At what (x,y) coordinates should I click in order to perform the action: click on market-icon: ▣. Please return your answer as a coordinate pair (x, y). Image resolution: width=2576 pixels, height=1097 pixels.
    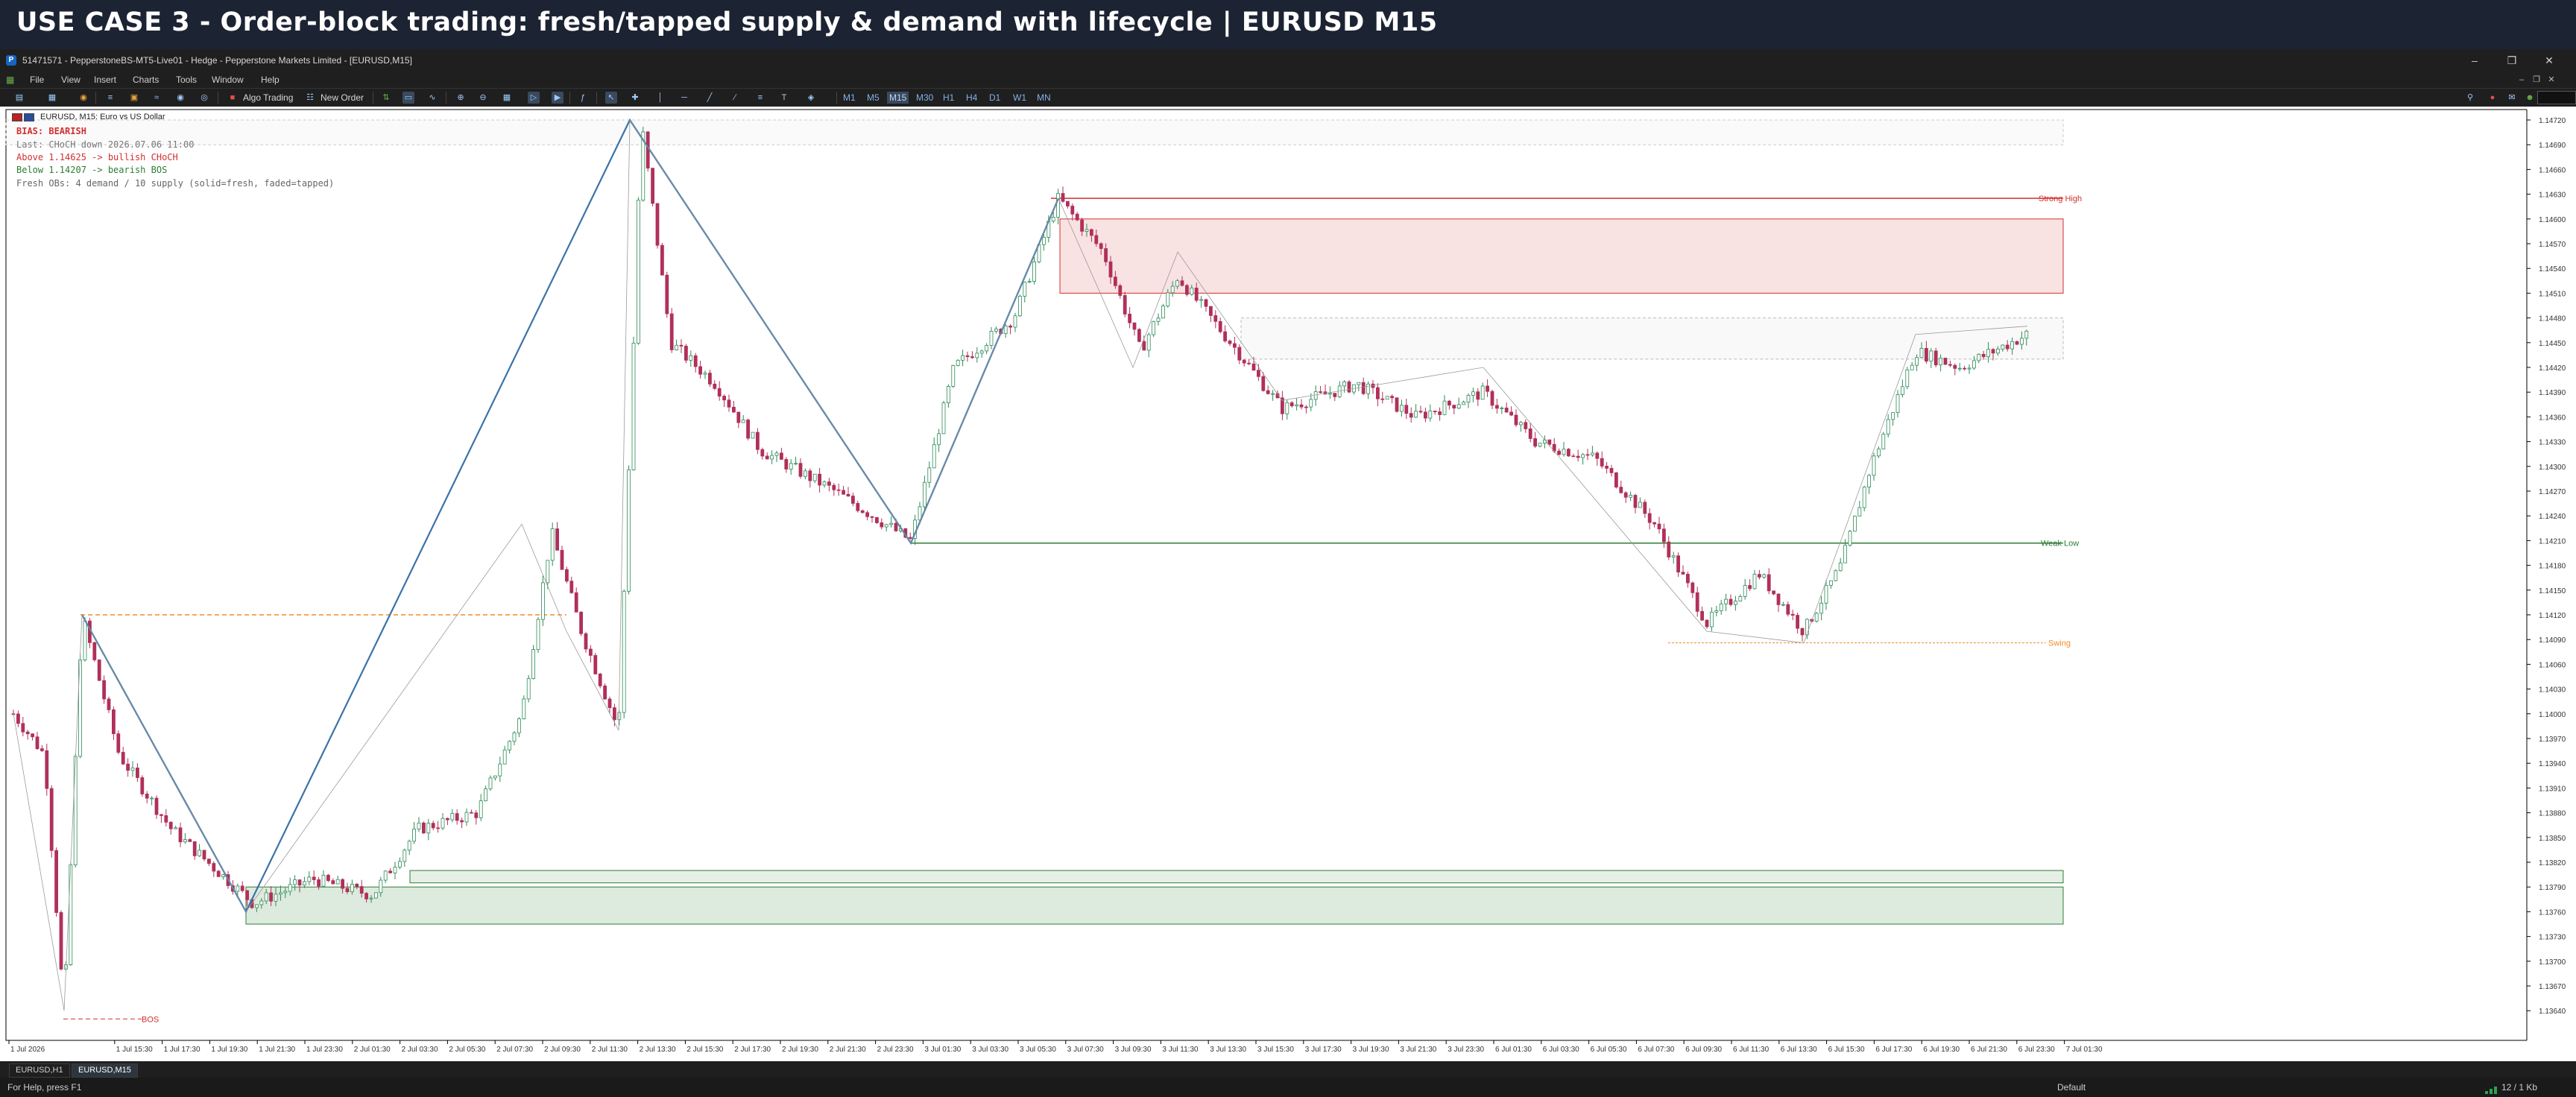
    Looking at the image, I should click on (134, 98).